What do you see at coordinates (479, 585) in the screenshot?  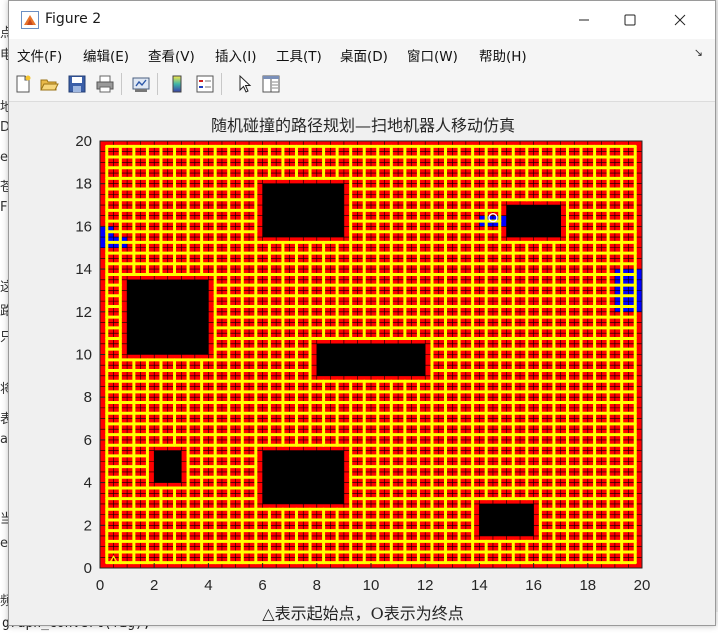 I see `x-tick-label: 14` at bounding box center [479, 585].